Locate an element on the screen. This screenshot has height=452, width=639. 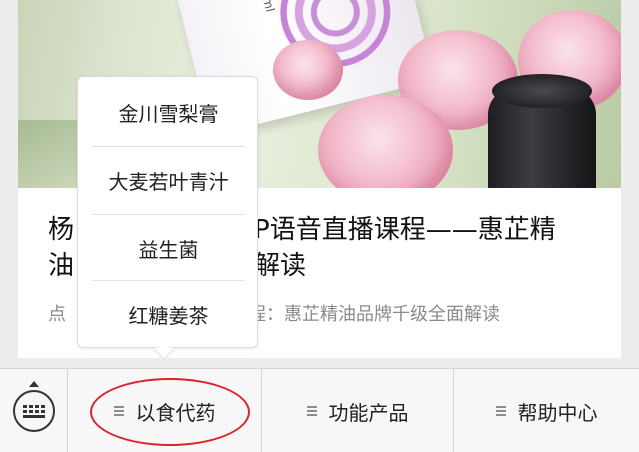
tab-label: 以食代药 is located at coordinates (175, 412).